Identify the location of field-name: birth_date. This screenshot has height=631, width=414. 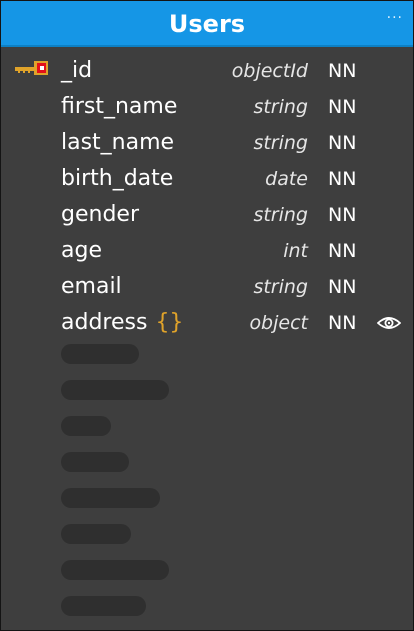
(117, 178).